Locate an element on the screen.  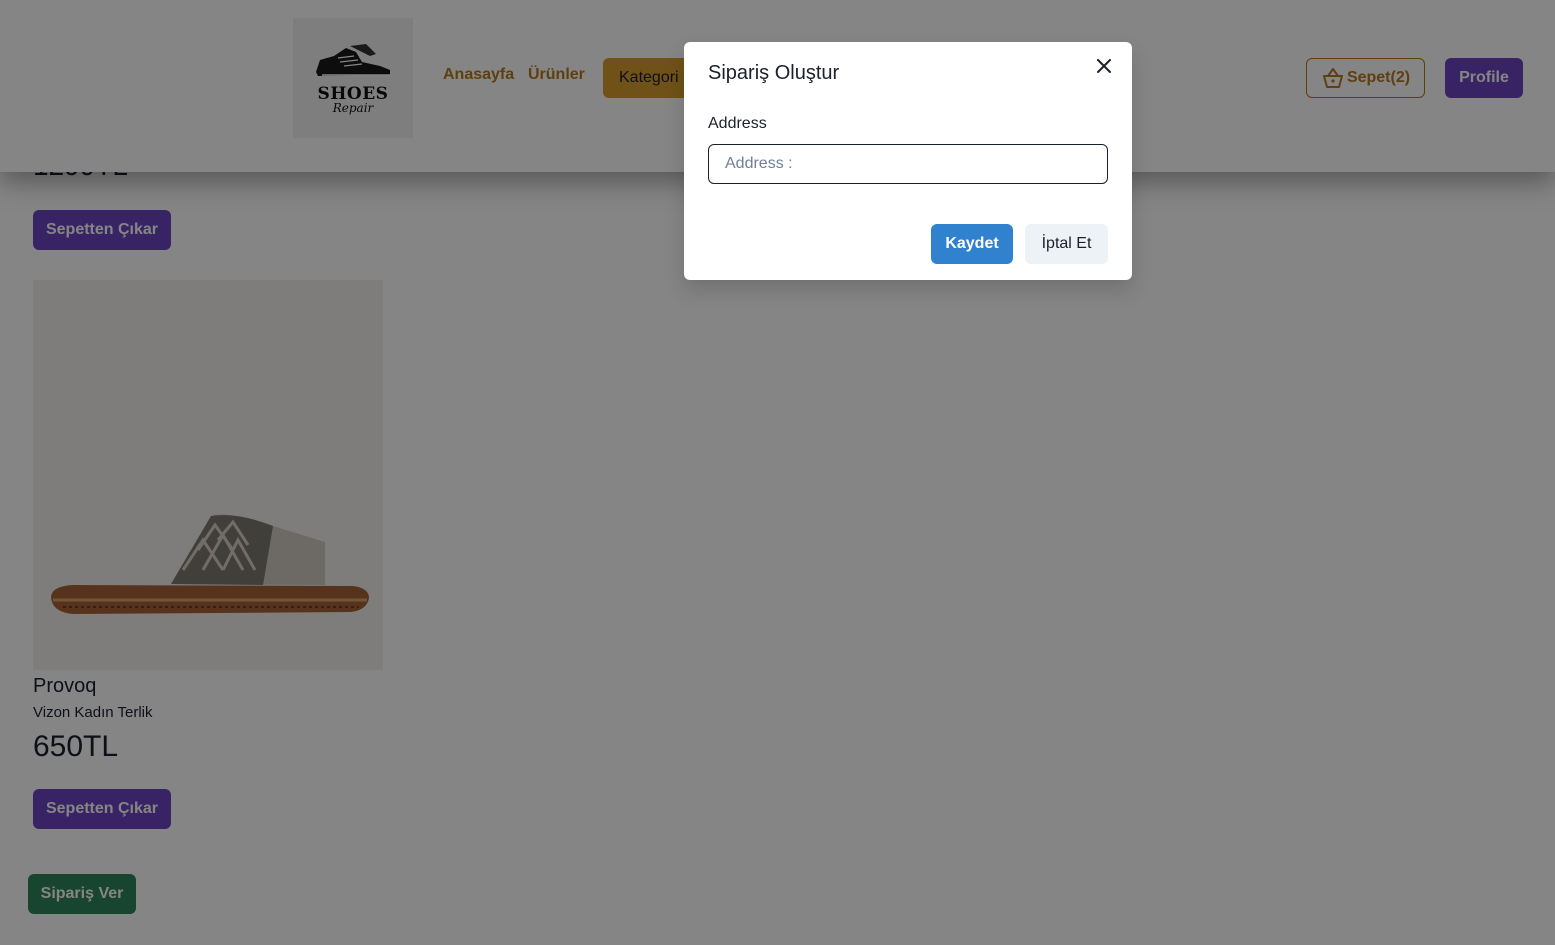
cancel-button-label: İptal Et is located at coordinates (1066, 243).